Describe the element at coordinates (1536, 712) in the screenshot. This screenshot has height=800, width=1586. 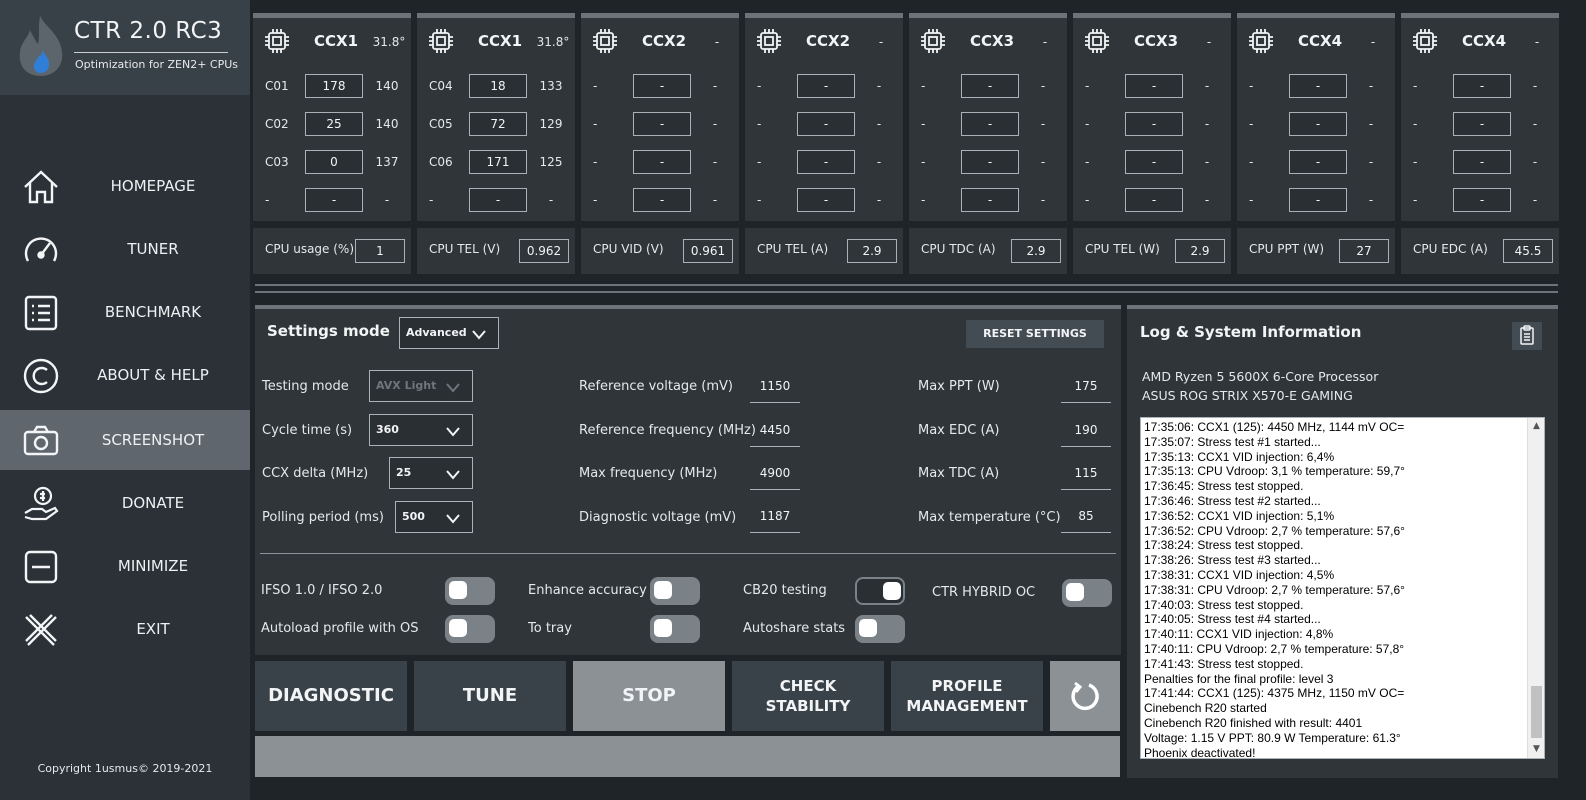
I see `scroll-thumb` at that location.